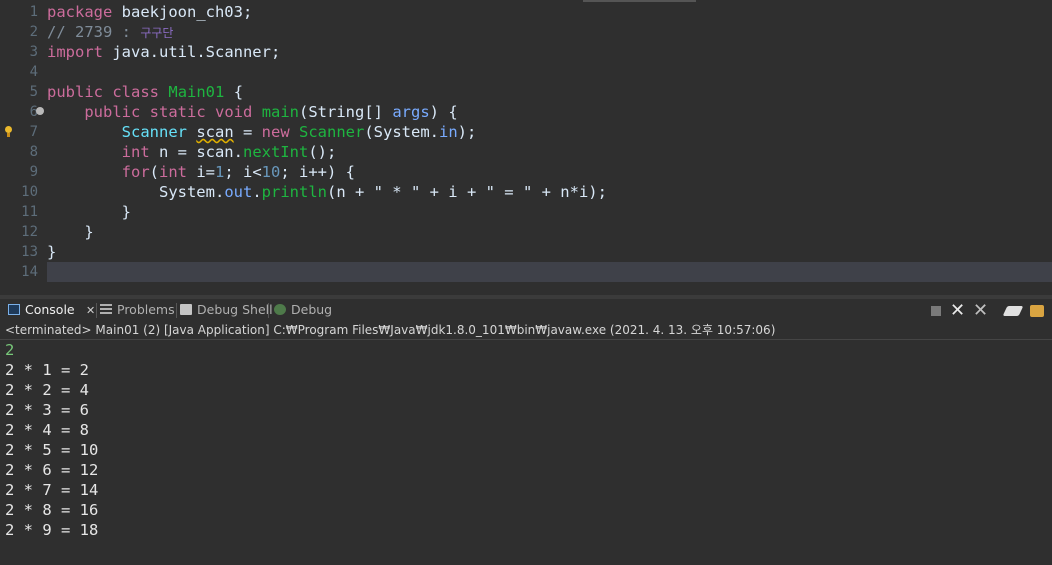 This screenshot has height=565, width=1052. What do you see at coordinates (52, 490) in the screenshot?
I see `console-output-line: 2 * 7 = 14` at bounding box center [52, 490].